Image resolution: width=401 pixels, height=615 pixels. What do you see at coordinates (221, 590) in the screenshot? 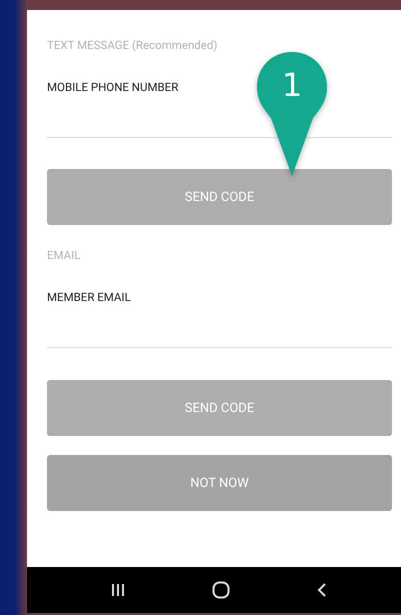
I see `home-icon` at bounding box center [221, 590].